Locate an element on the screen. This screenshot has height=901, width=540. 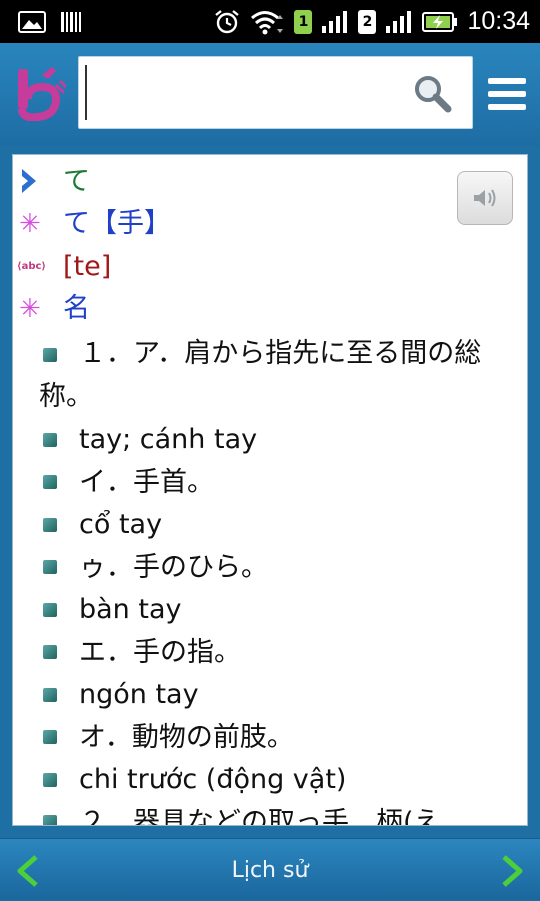
list-item: イ．手首。 is located at coordinates (126, 482).